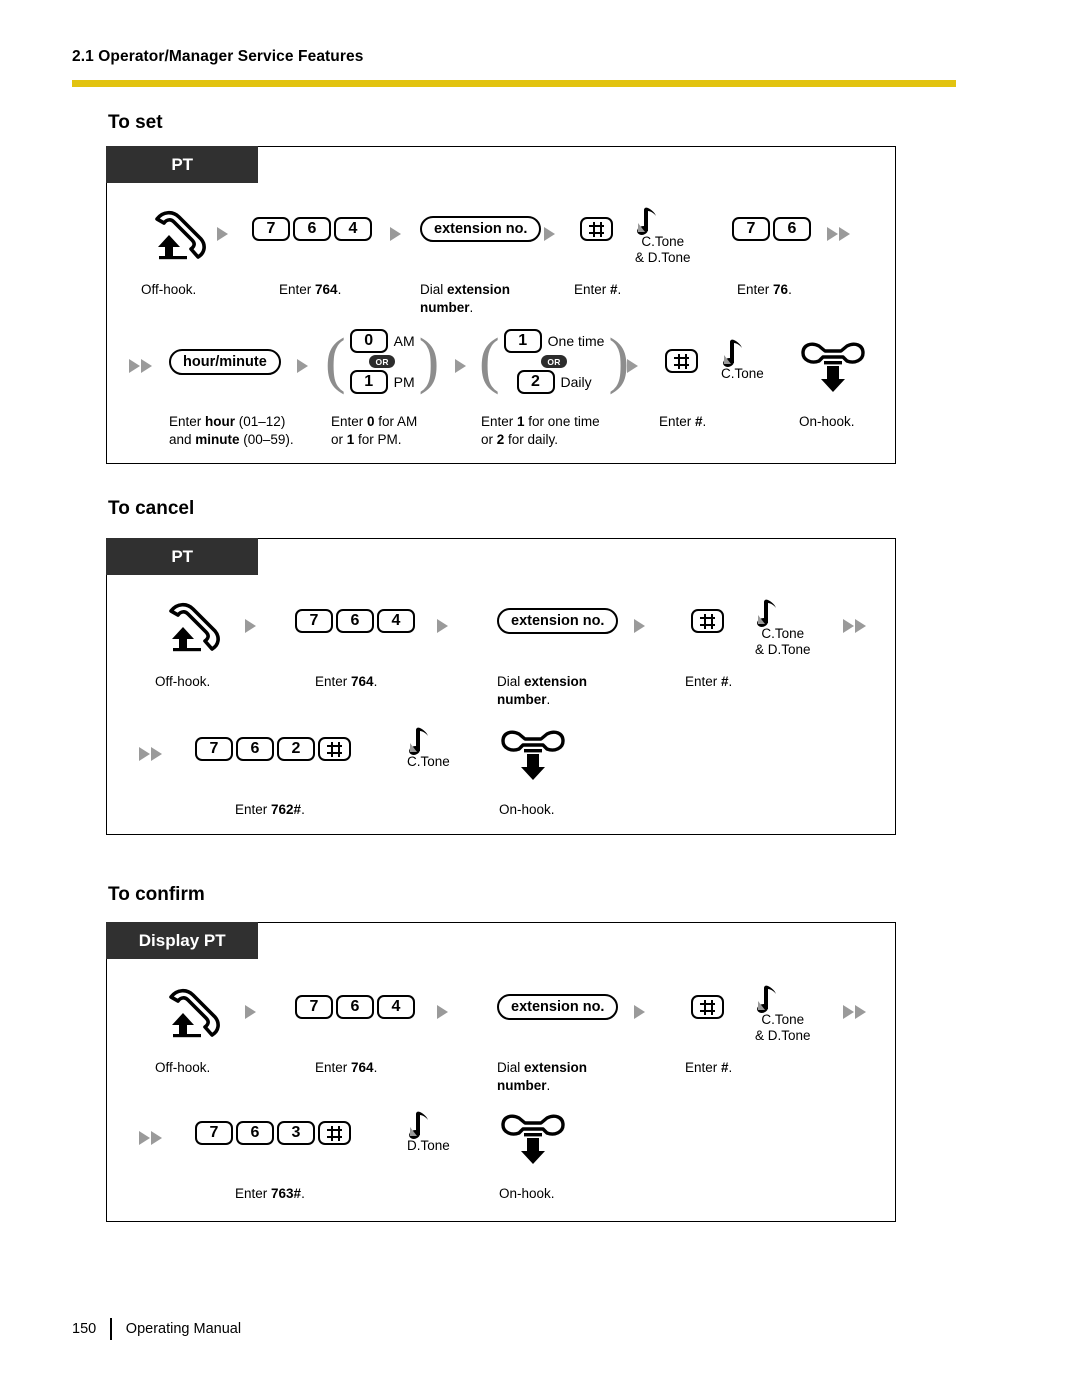 Image resolution: width=1080 pixels, height=1397 pixels. I want to click on label-one-time: One time, so click(576, 341).